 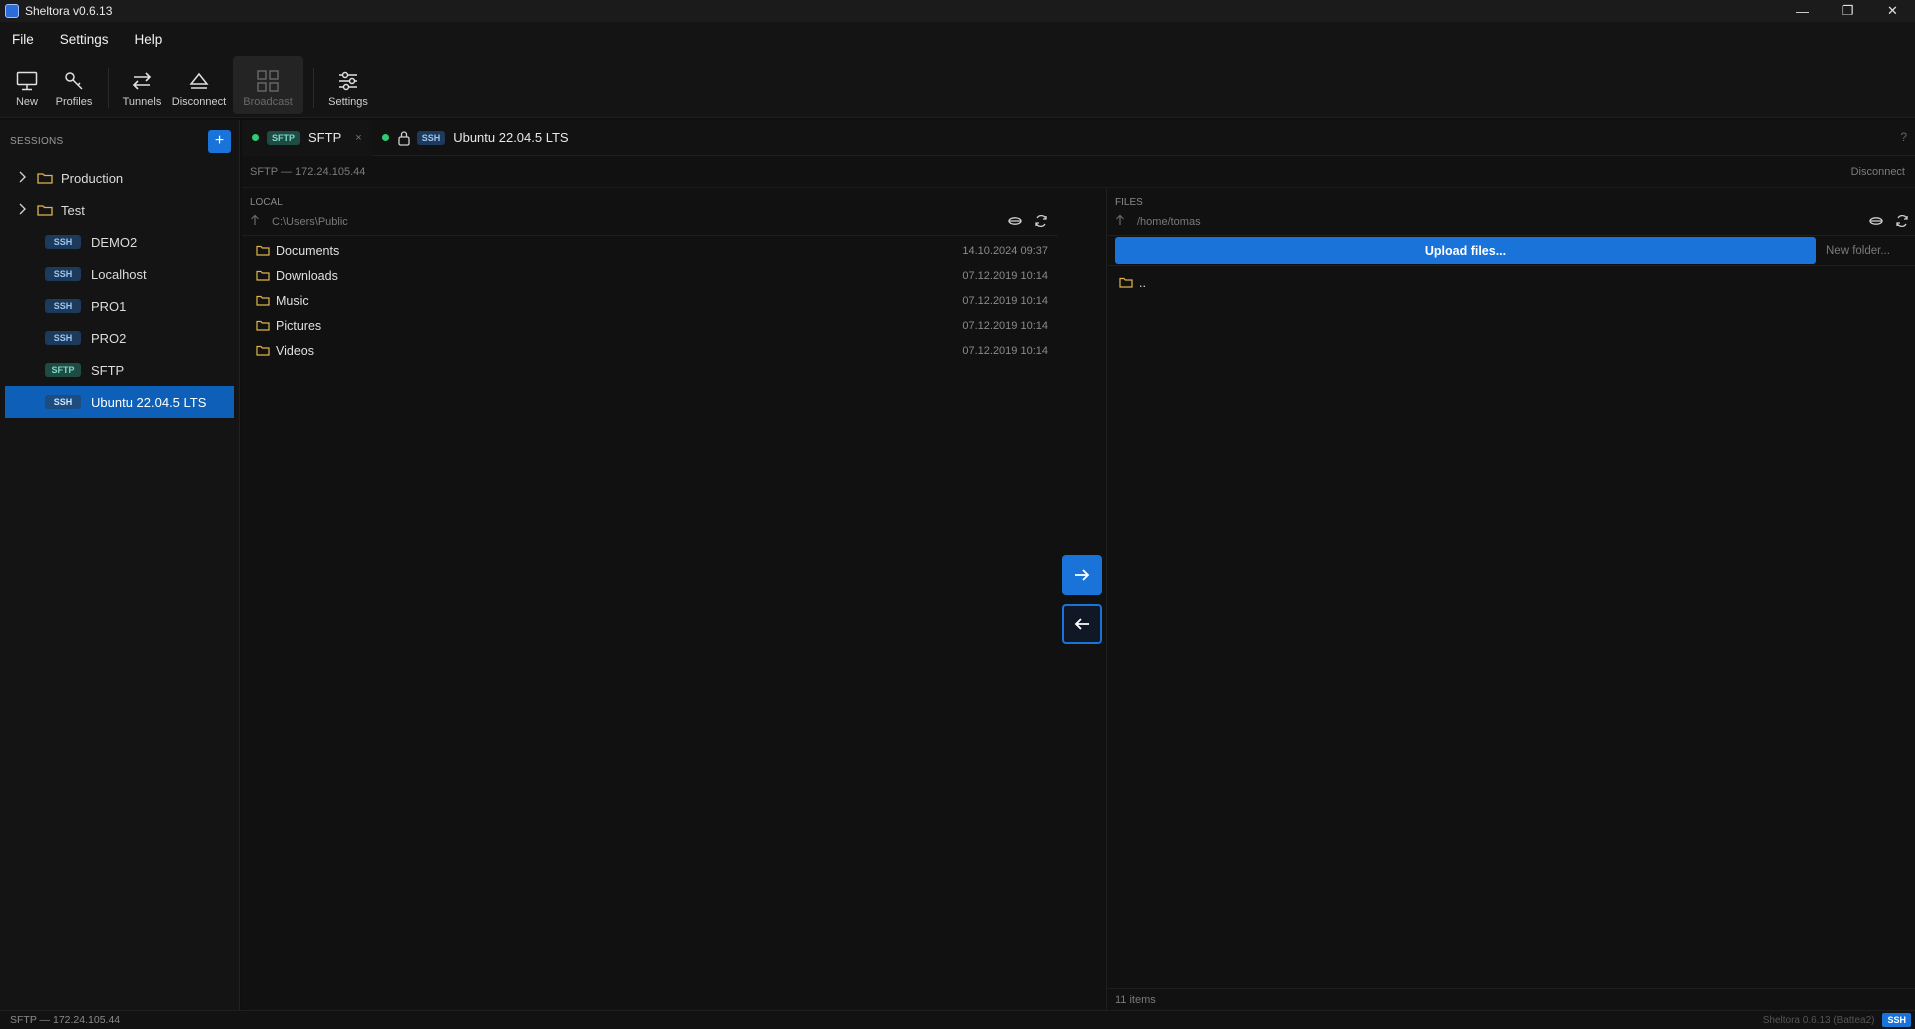 I want to click on restore-button: ❐, so click(x=1847, y=11).